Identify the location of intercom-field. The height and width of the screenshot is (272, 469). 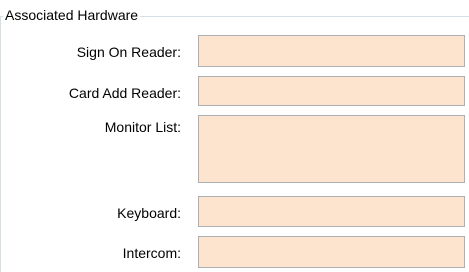
(331, 252).